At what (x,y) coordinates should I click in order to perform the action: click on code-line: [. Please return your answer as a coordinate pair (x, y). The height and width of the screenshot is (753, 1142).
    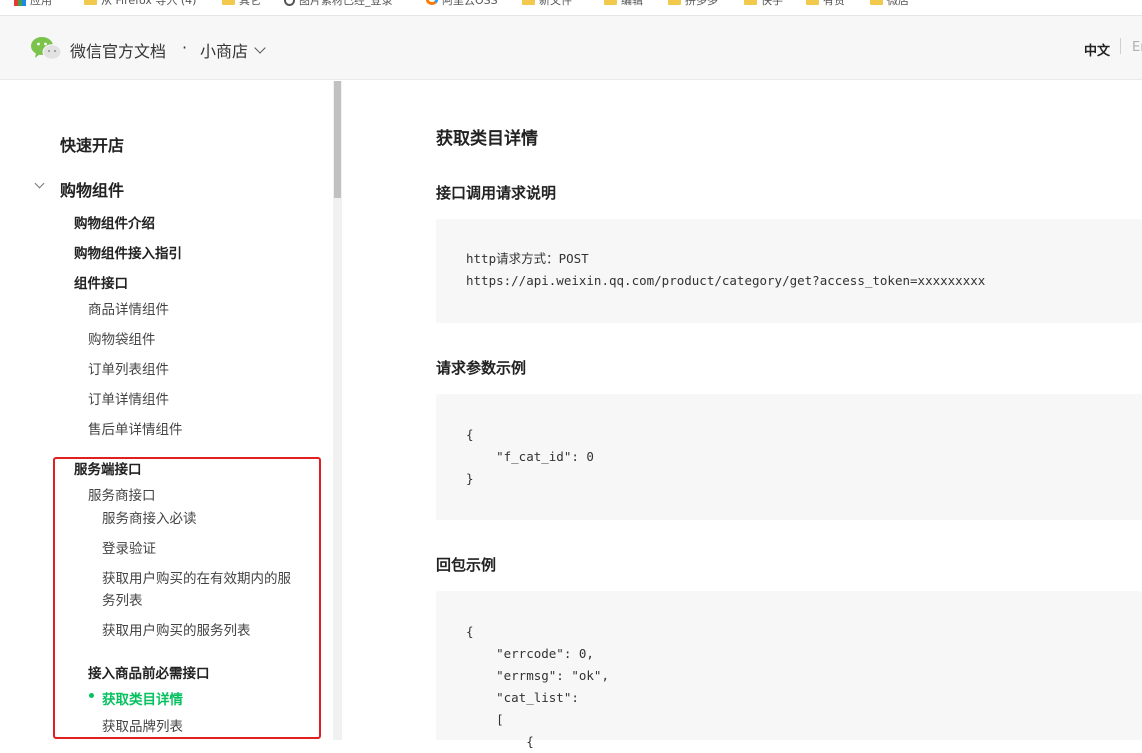
    Looking at the image, I should click on (485, 719).